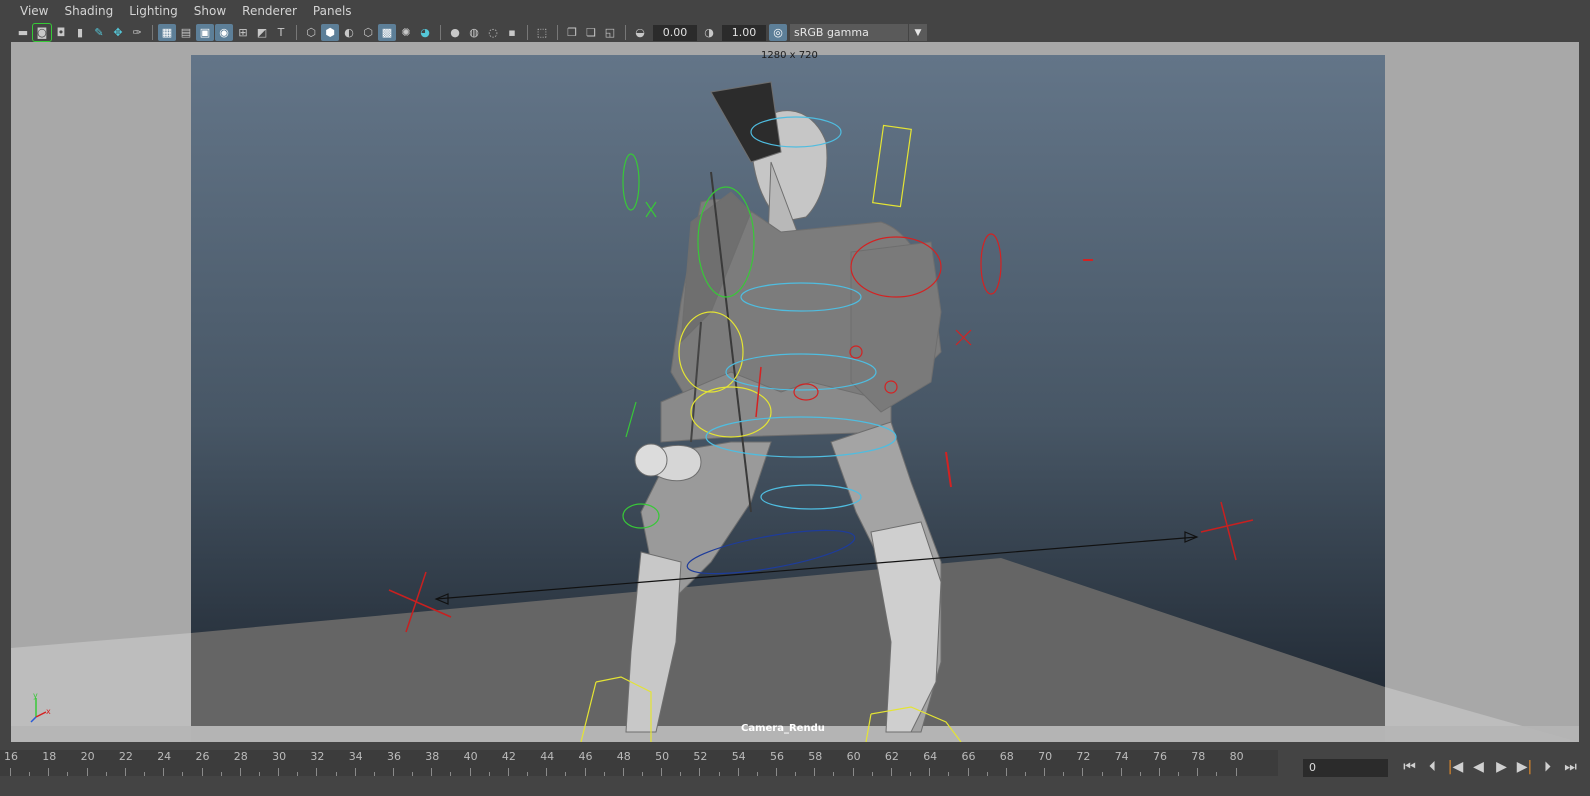 This screenshot has width=1590, height=796. Describe the element at coordinates (99, 32) in the screenshot. I see `grease-pencil-icon: ✎` at that location.